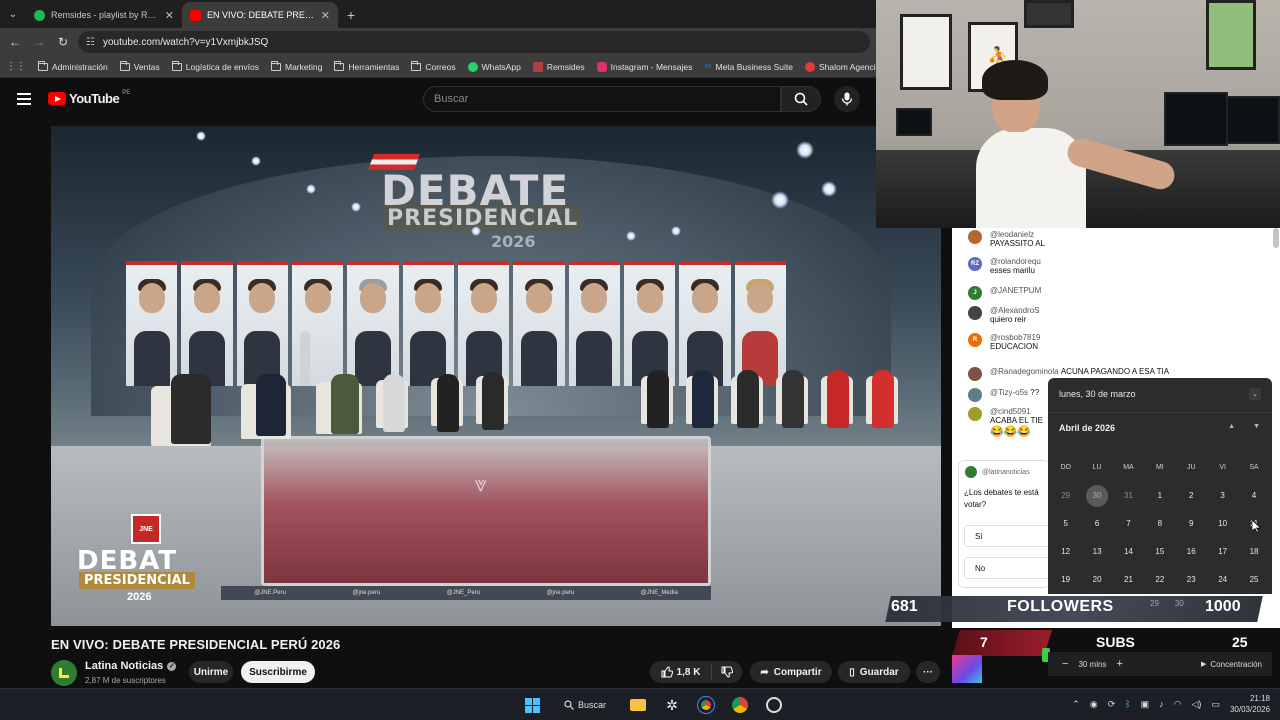 The height and width of the screenshot is (720, 1280). Describe the element at coordinates (1159, 394) in the screenshot. I see `calendar-selected-date: lunes, 30 de marzo ⌄` at that location.